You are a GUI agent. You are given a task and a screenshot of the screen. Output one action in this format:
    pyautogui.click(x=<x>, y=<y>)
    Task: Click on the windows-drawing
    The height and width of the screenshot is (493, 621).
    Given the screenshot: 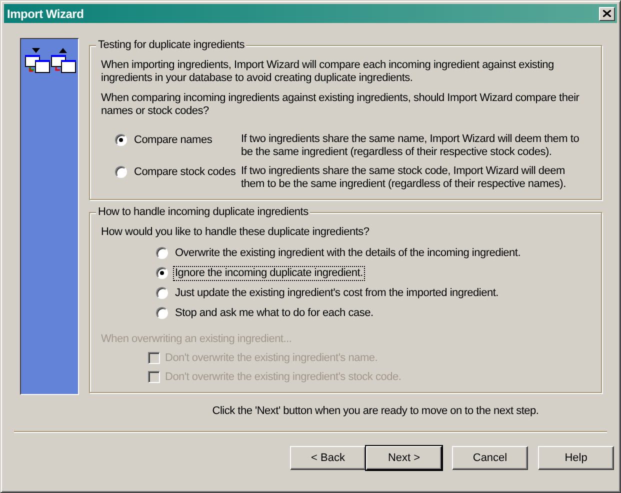 What is the action you would take?
    pyautogui.click(x=50, y=61)
    